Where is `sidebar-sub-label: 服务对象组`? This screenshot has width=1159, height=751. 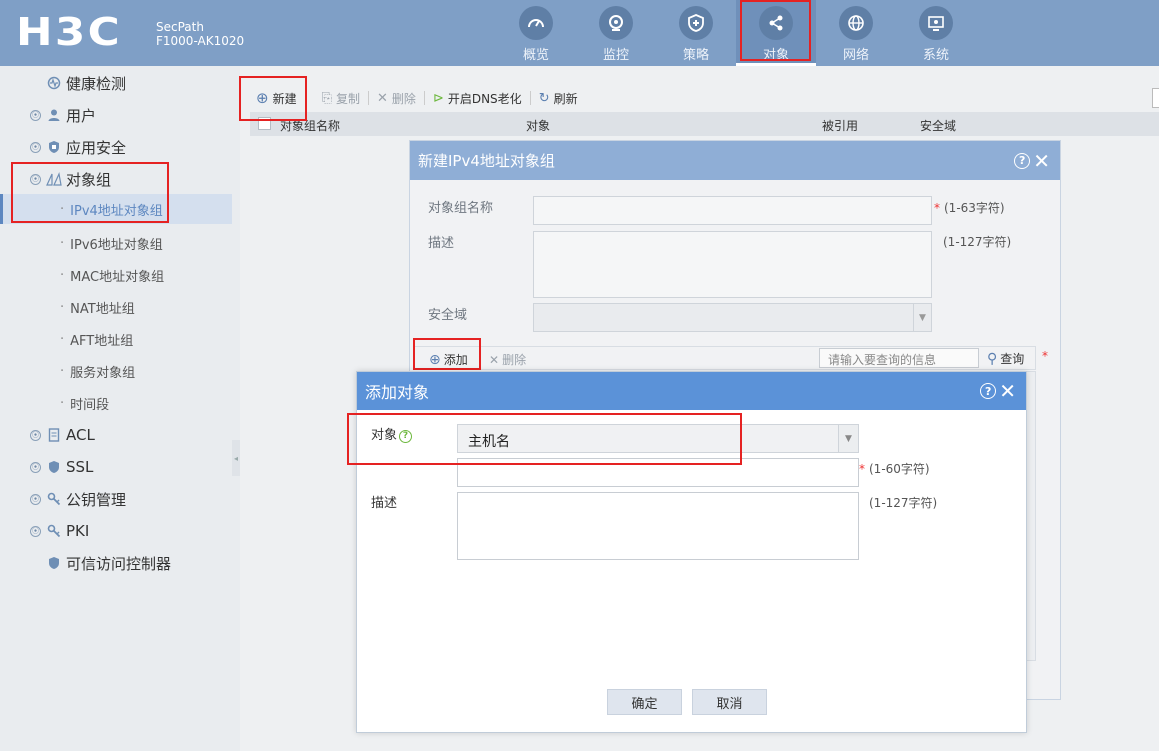 sidebar-sub-label: 服务对象组 is located at coordinates (103, 373).